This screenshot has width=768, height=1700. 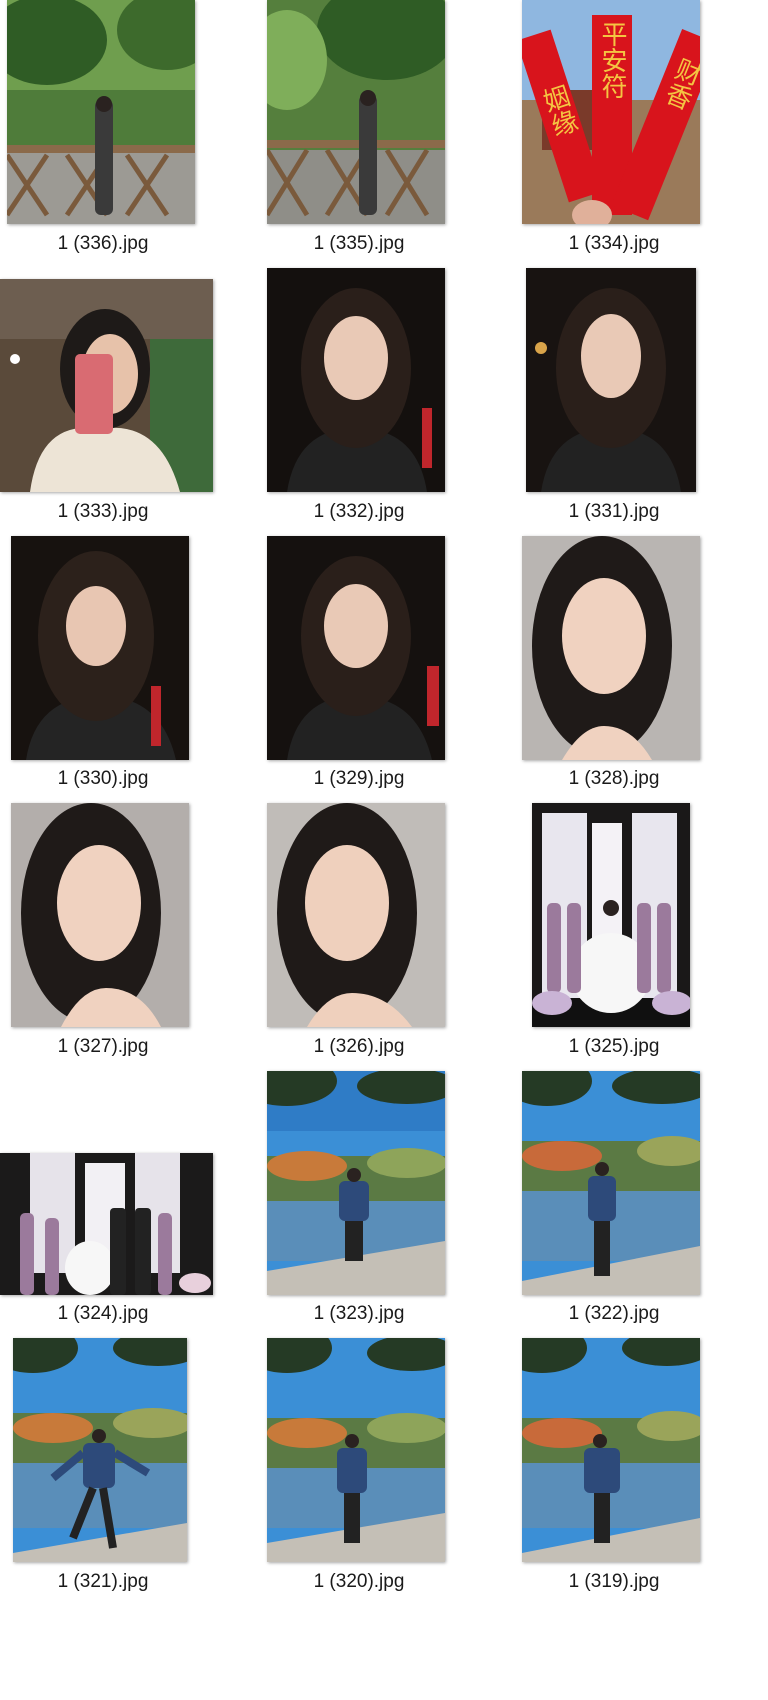 I want to click on thumbnail: 姻缘 平安符 财香, so click(x=611, y=112).